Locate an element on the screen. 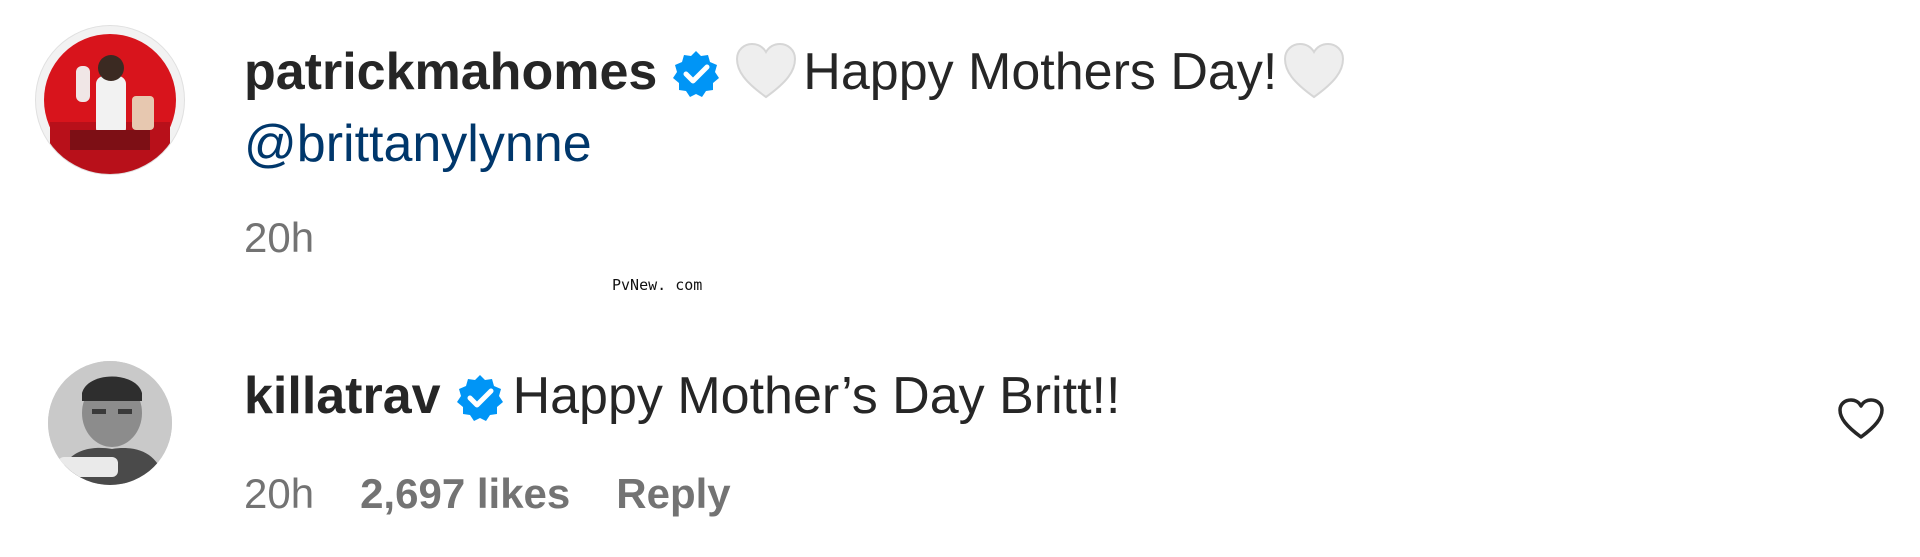  comment-text: Happy Mother’s Day Britt!! is located at coordinates (816, 396).